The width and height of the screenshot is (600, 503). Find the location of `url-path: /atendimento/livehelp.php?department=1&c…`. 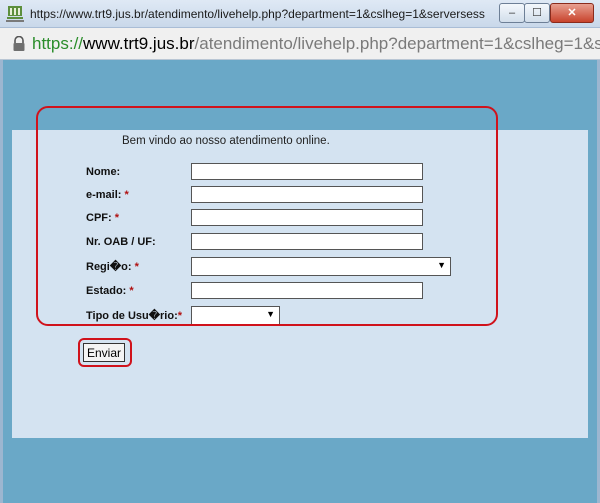

url-path: /atendimento/livehelp.php?department=1&c… is located at coordinates (397, 43).